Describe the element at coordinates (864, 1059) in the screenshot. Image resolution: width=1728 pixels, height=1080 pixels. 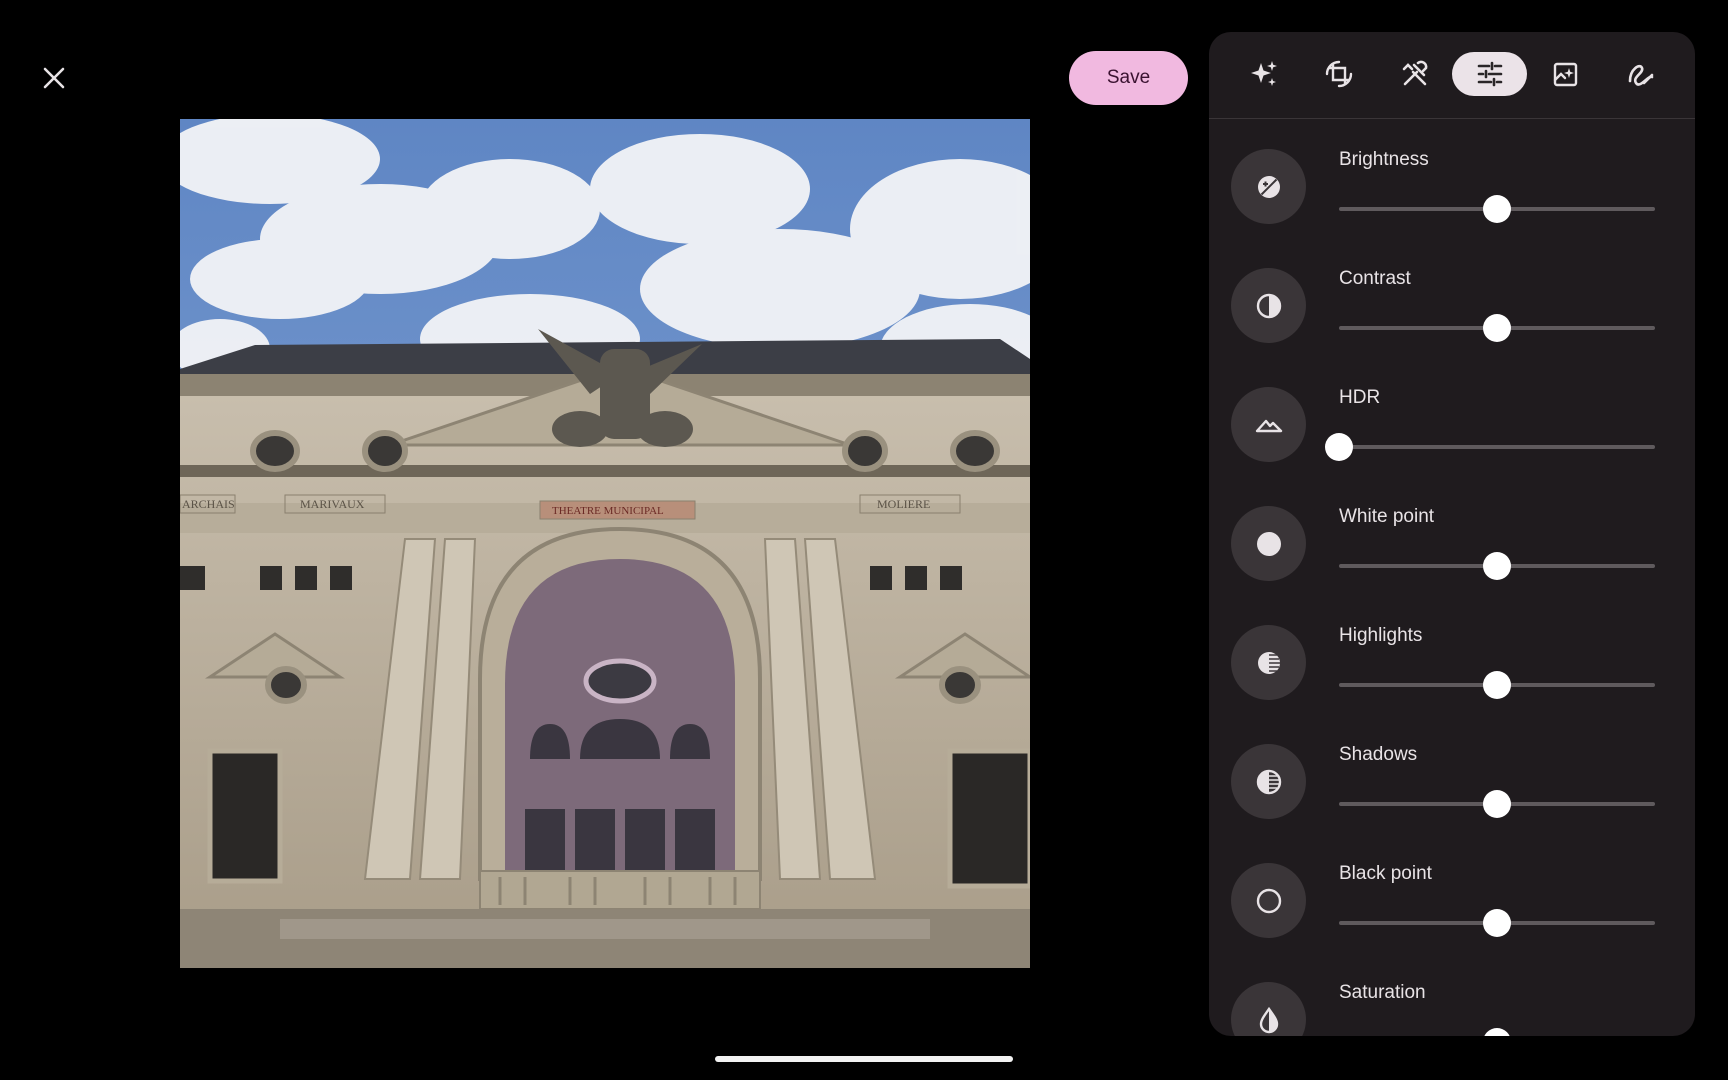
I see `home-indicator` at that location.